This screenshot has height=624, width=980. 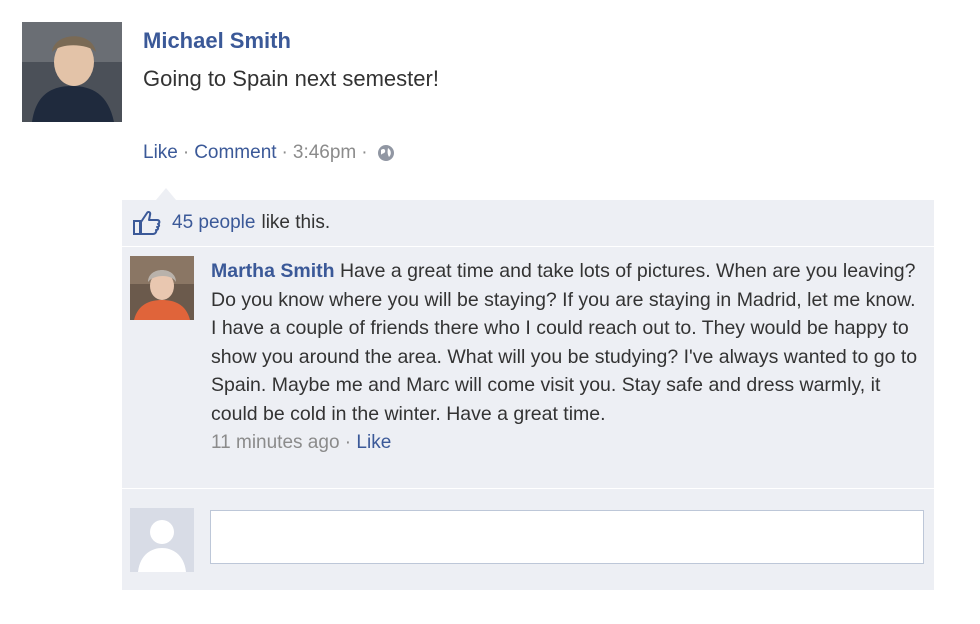 I want to click on post-actions: Like · Comment · 3:46pm ·, so click(x=269, y=153).